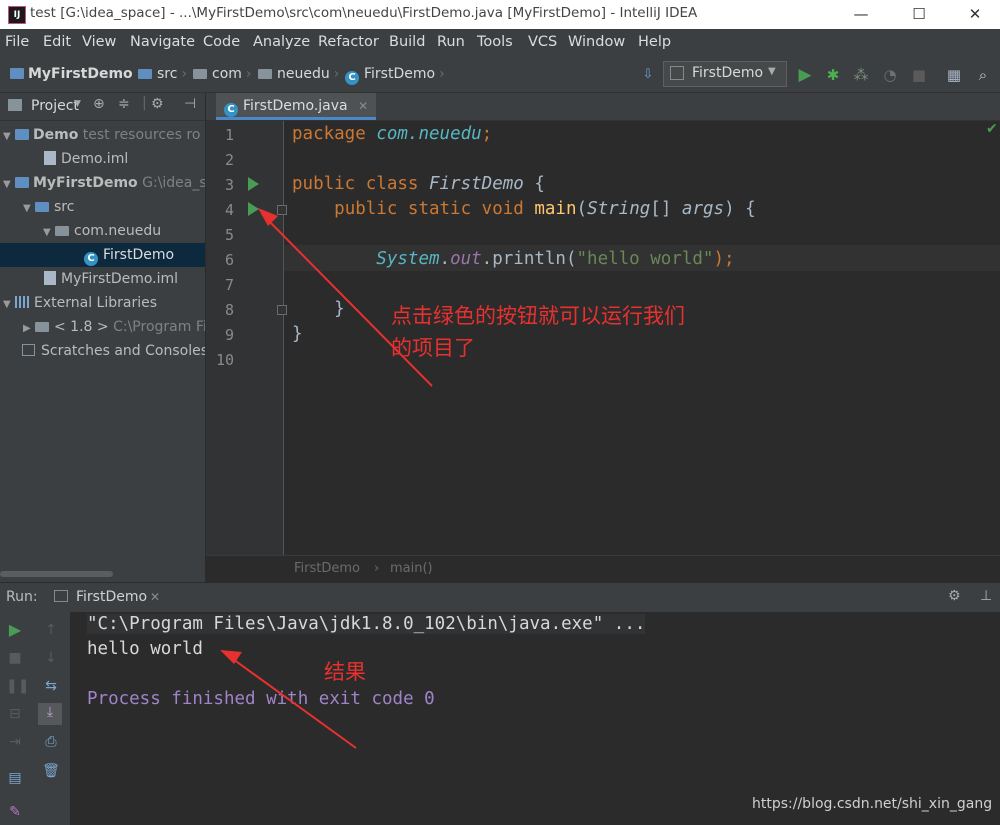 The image size is (1000, 825). I want to click on annotation-result-note: 结果, so click(345, 672).